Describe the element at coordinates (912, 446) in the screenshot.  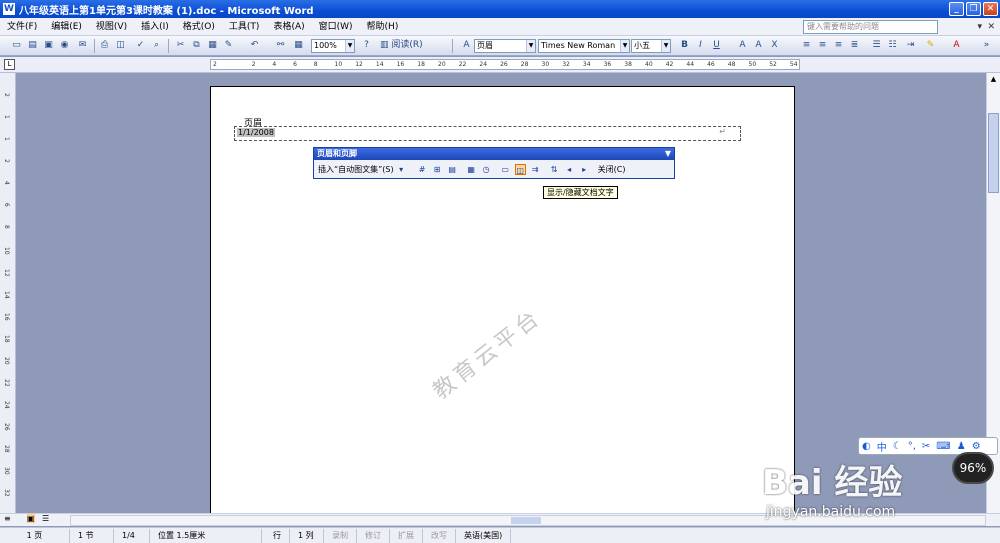
I see `ime-punct-icon: °,` at that location.